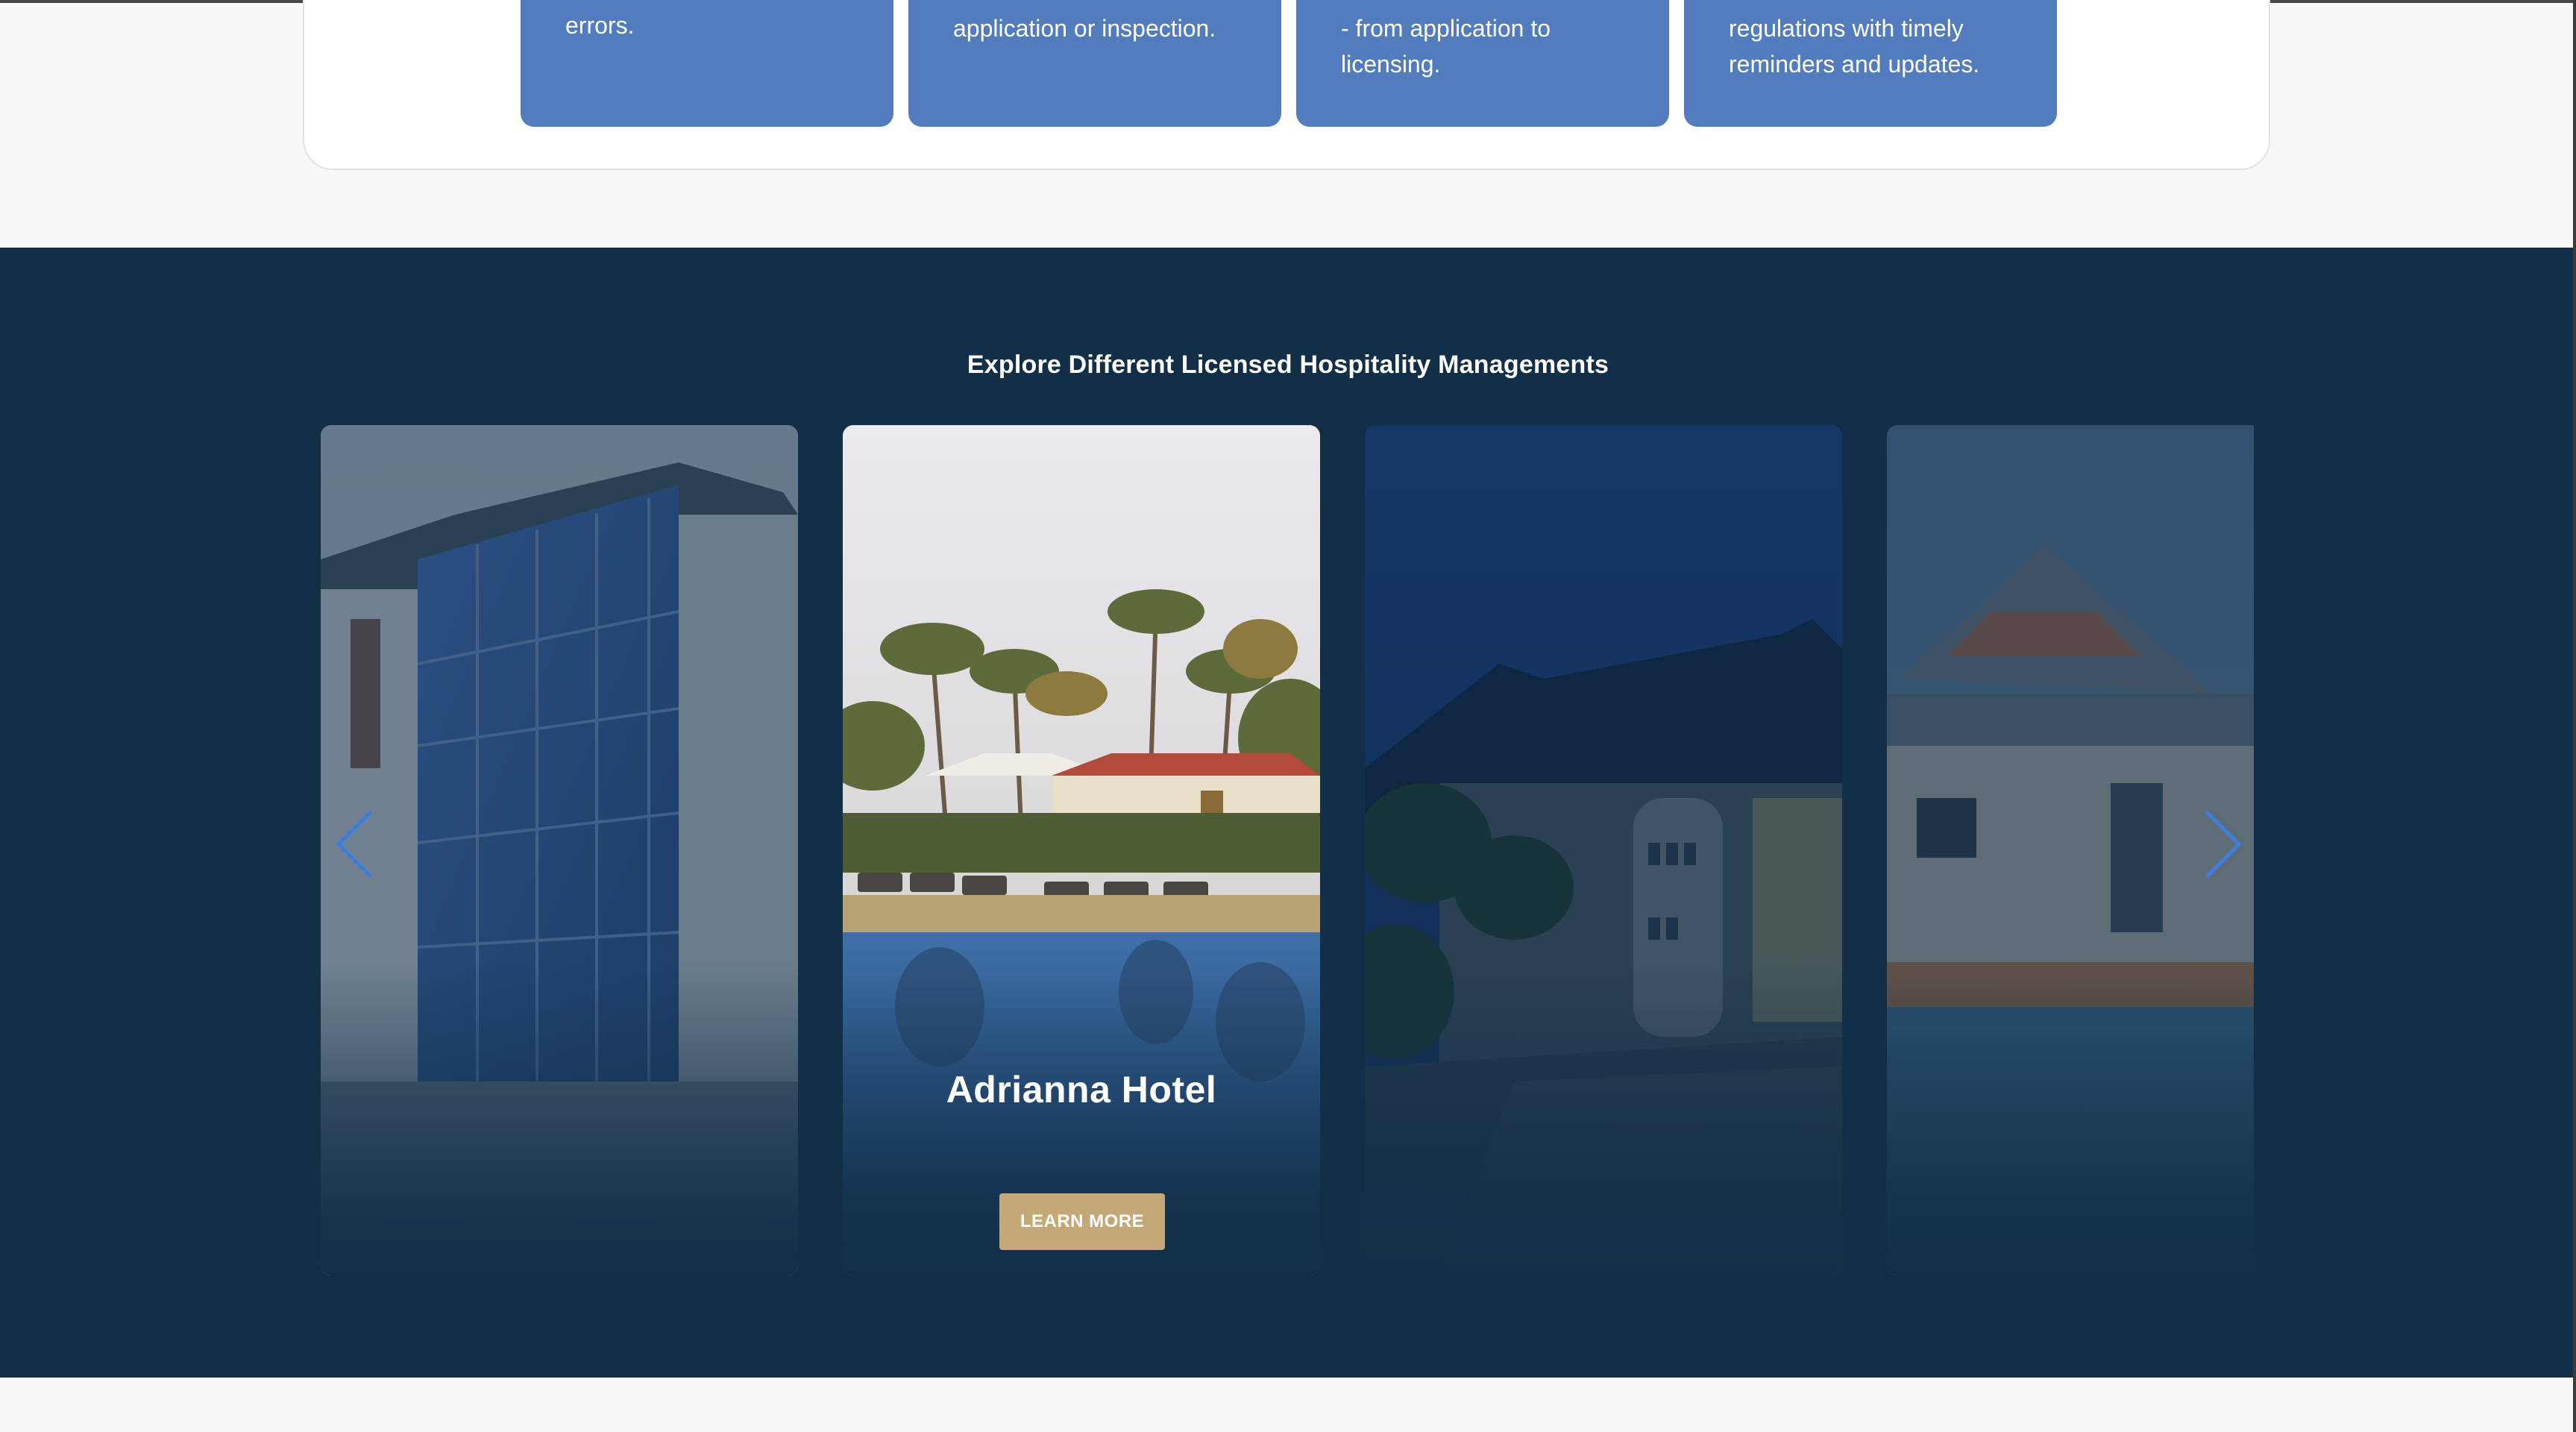  Describe the element at coordinates (707, 63) in the screenshot. I see `feature-card: errors.` at that location.